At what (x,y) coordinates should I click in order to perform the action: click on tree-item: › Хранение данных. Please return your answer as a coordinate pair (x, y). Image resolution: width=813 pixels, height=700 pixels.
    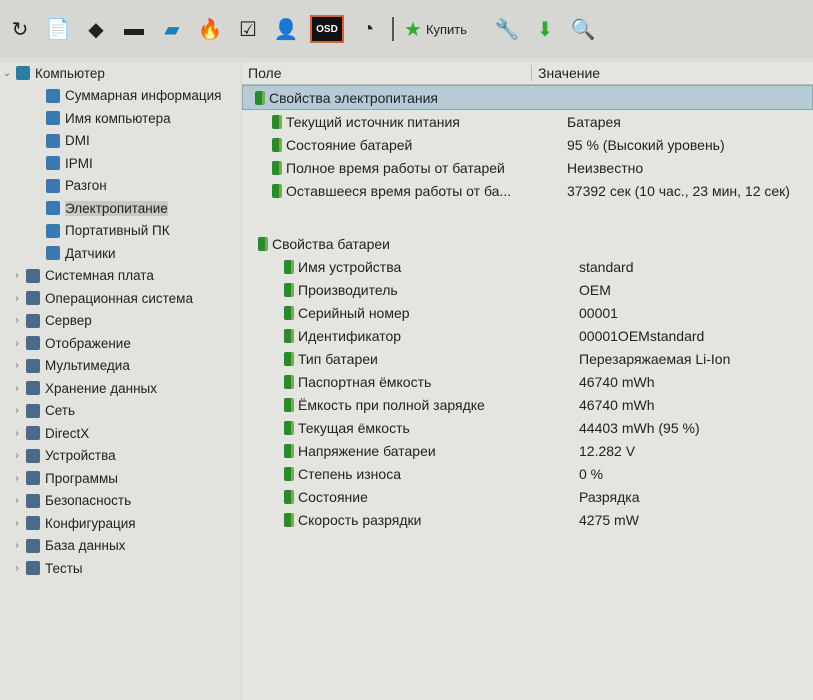
    Looking at the image, I should click on (120, 388).